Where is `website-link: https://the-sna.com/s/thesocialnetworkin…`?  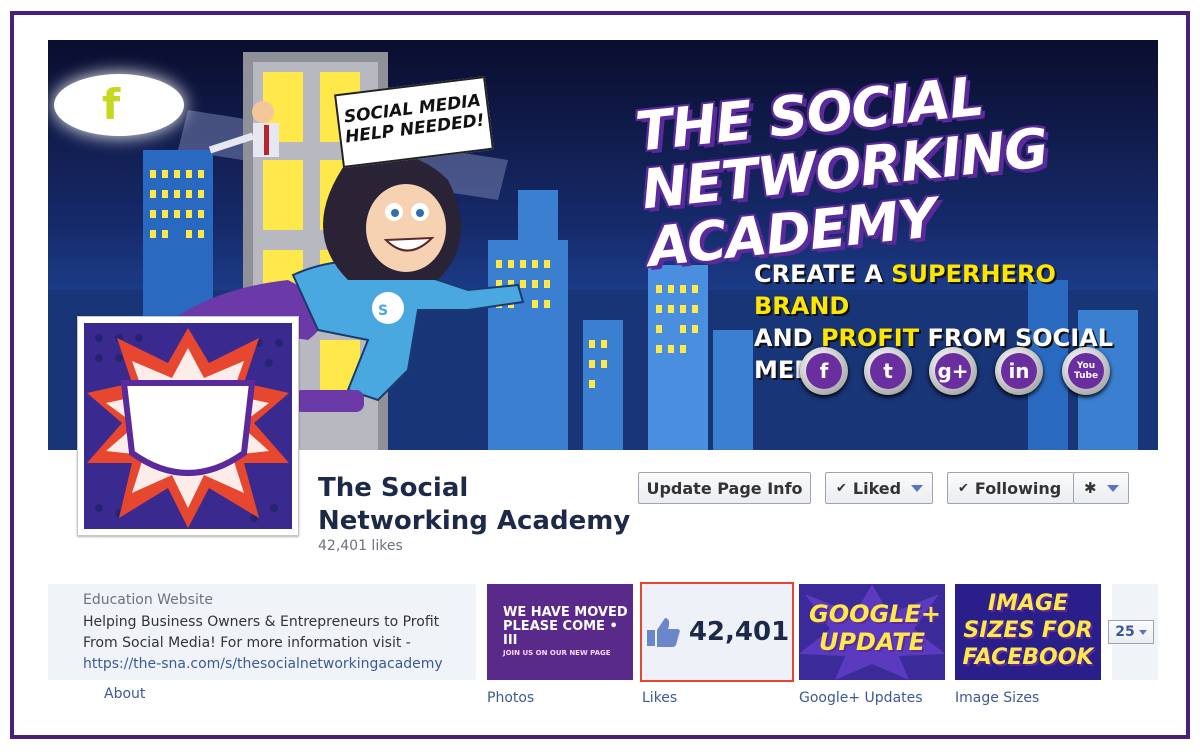 website-link: https://the-sna.com/s/thesocialnetworkin… is located at coordinates (263, 664).